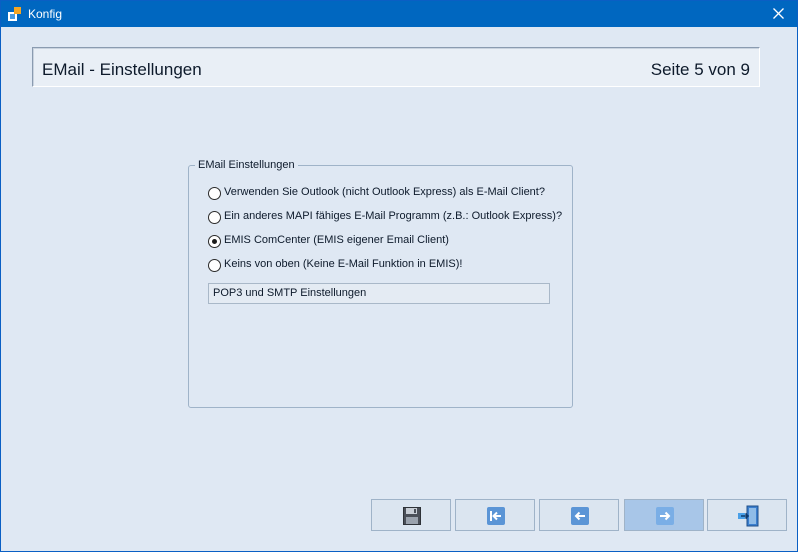 This screenshot has height=552, width=798. Describe the element at coordinates (379, 293) in the screenshot. I see `pop3-smtp-settings-button: POP3 und SMTP Einstellungen` at that location.